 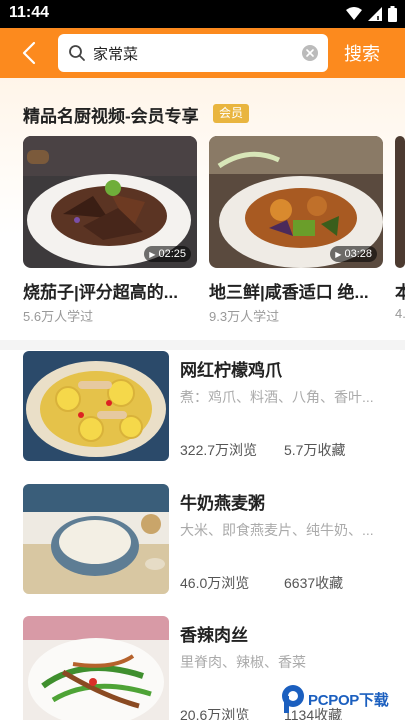 I want to click on watermark: PCPOP下载, so click(x=342, y=702).